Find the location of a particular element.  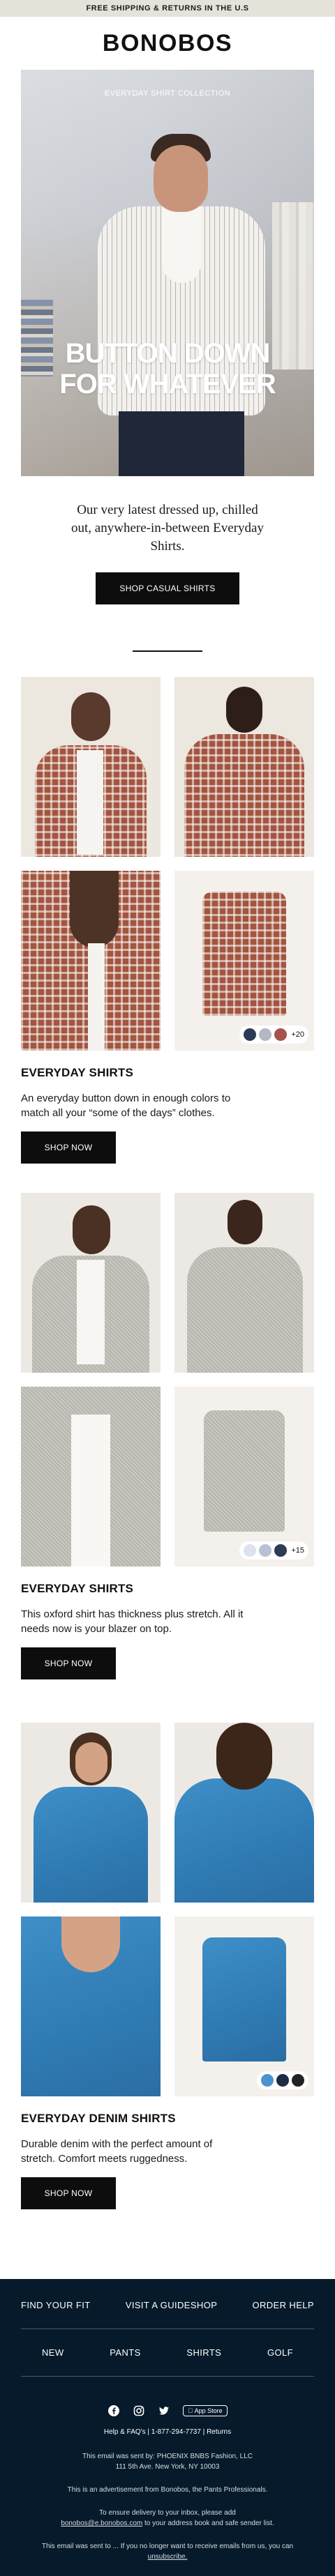

more-colors-count: +20 is located at coordinates (297, 1034).